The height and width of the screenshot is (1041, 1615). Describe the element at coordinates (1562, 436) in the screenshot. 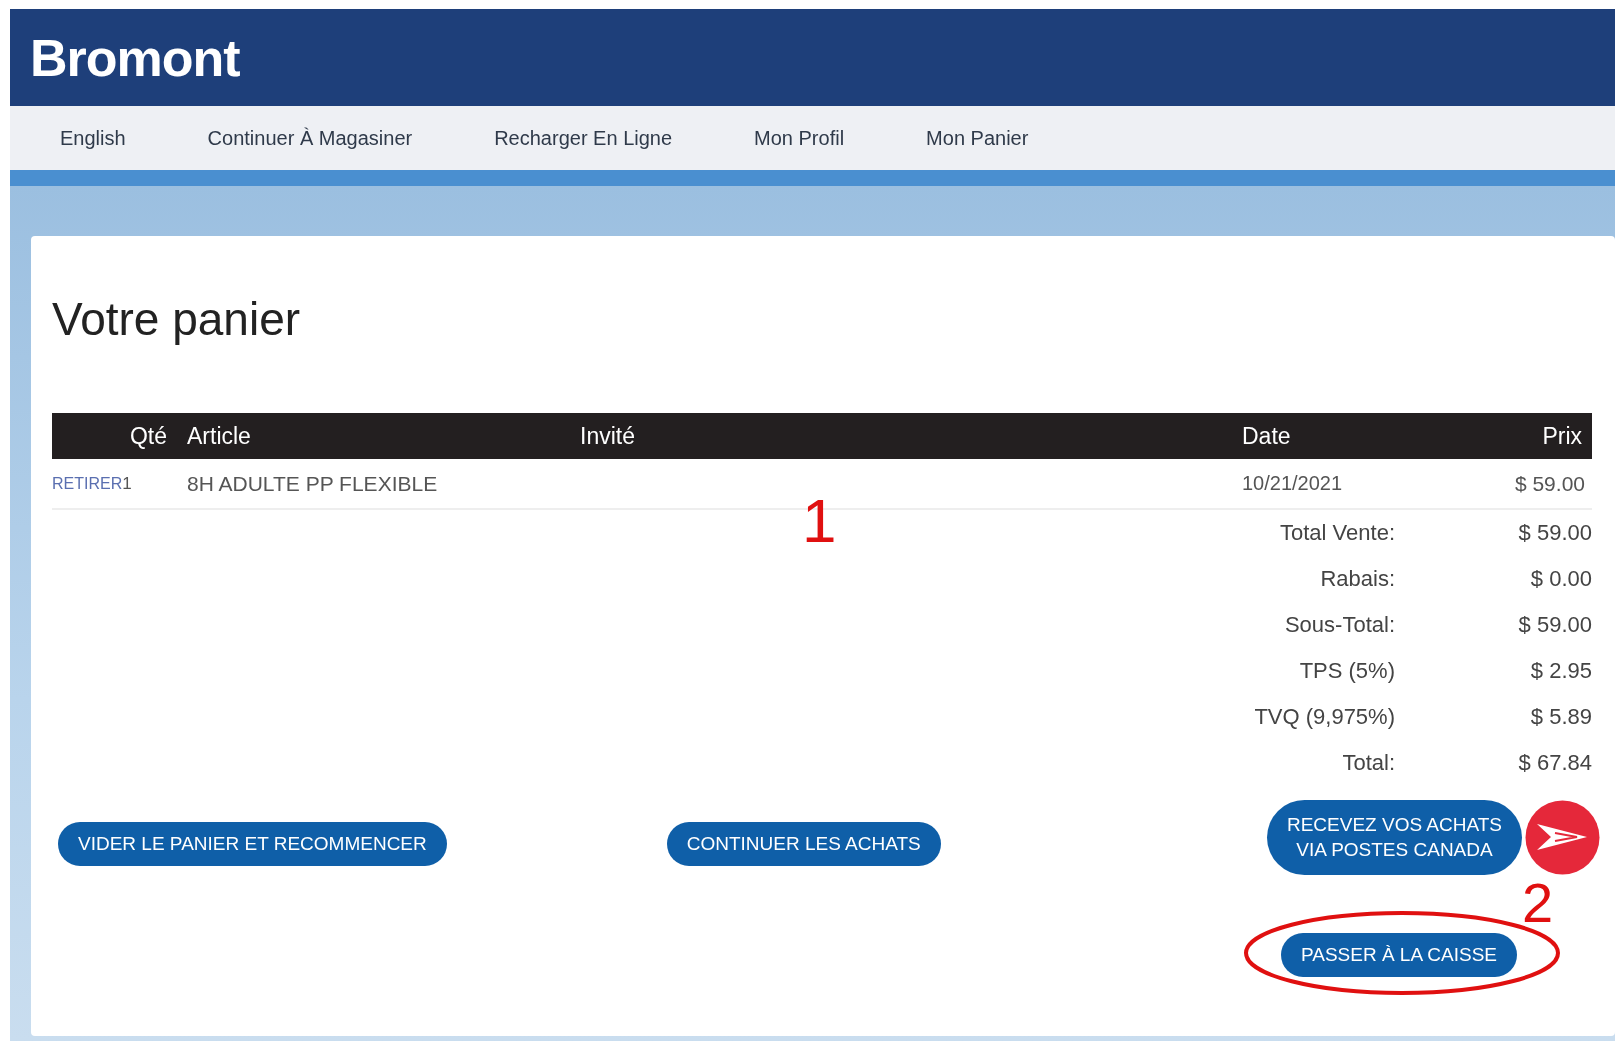

I see `column-header: Prix` at that location.